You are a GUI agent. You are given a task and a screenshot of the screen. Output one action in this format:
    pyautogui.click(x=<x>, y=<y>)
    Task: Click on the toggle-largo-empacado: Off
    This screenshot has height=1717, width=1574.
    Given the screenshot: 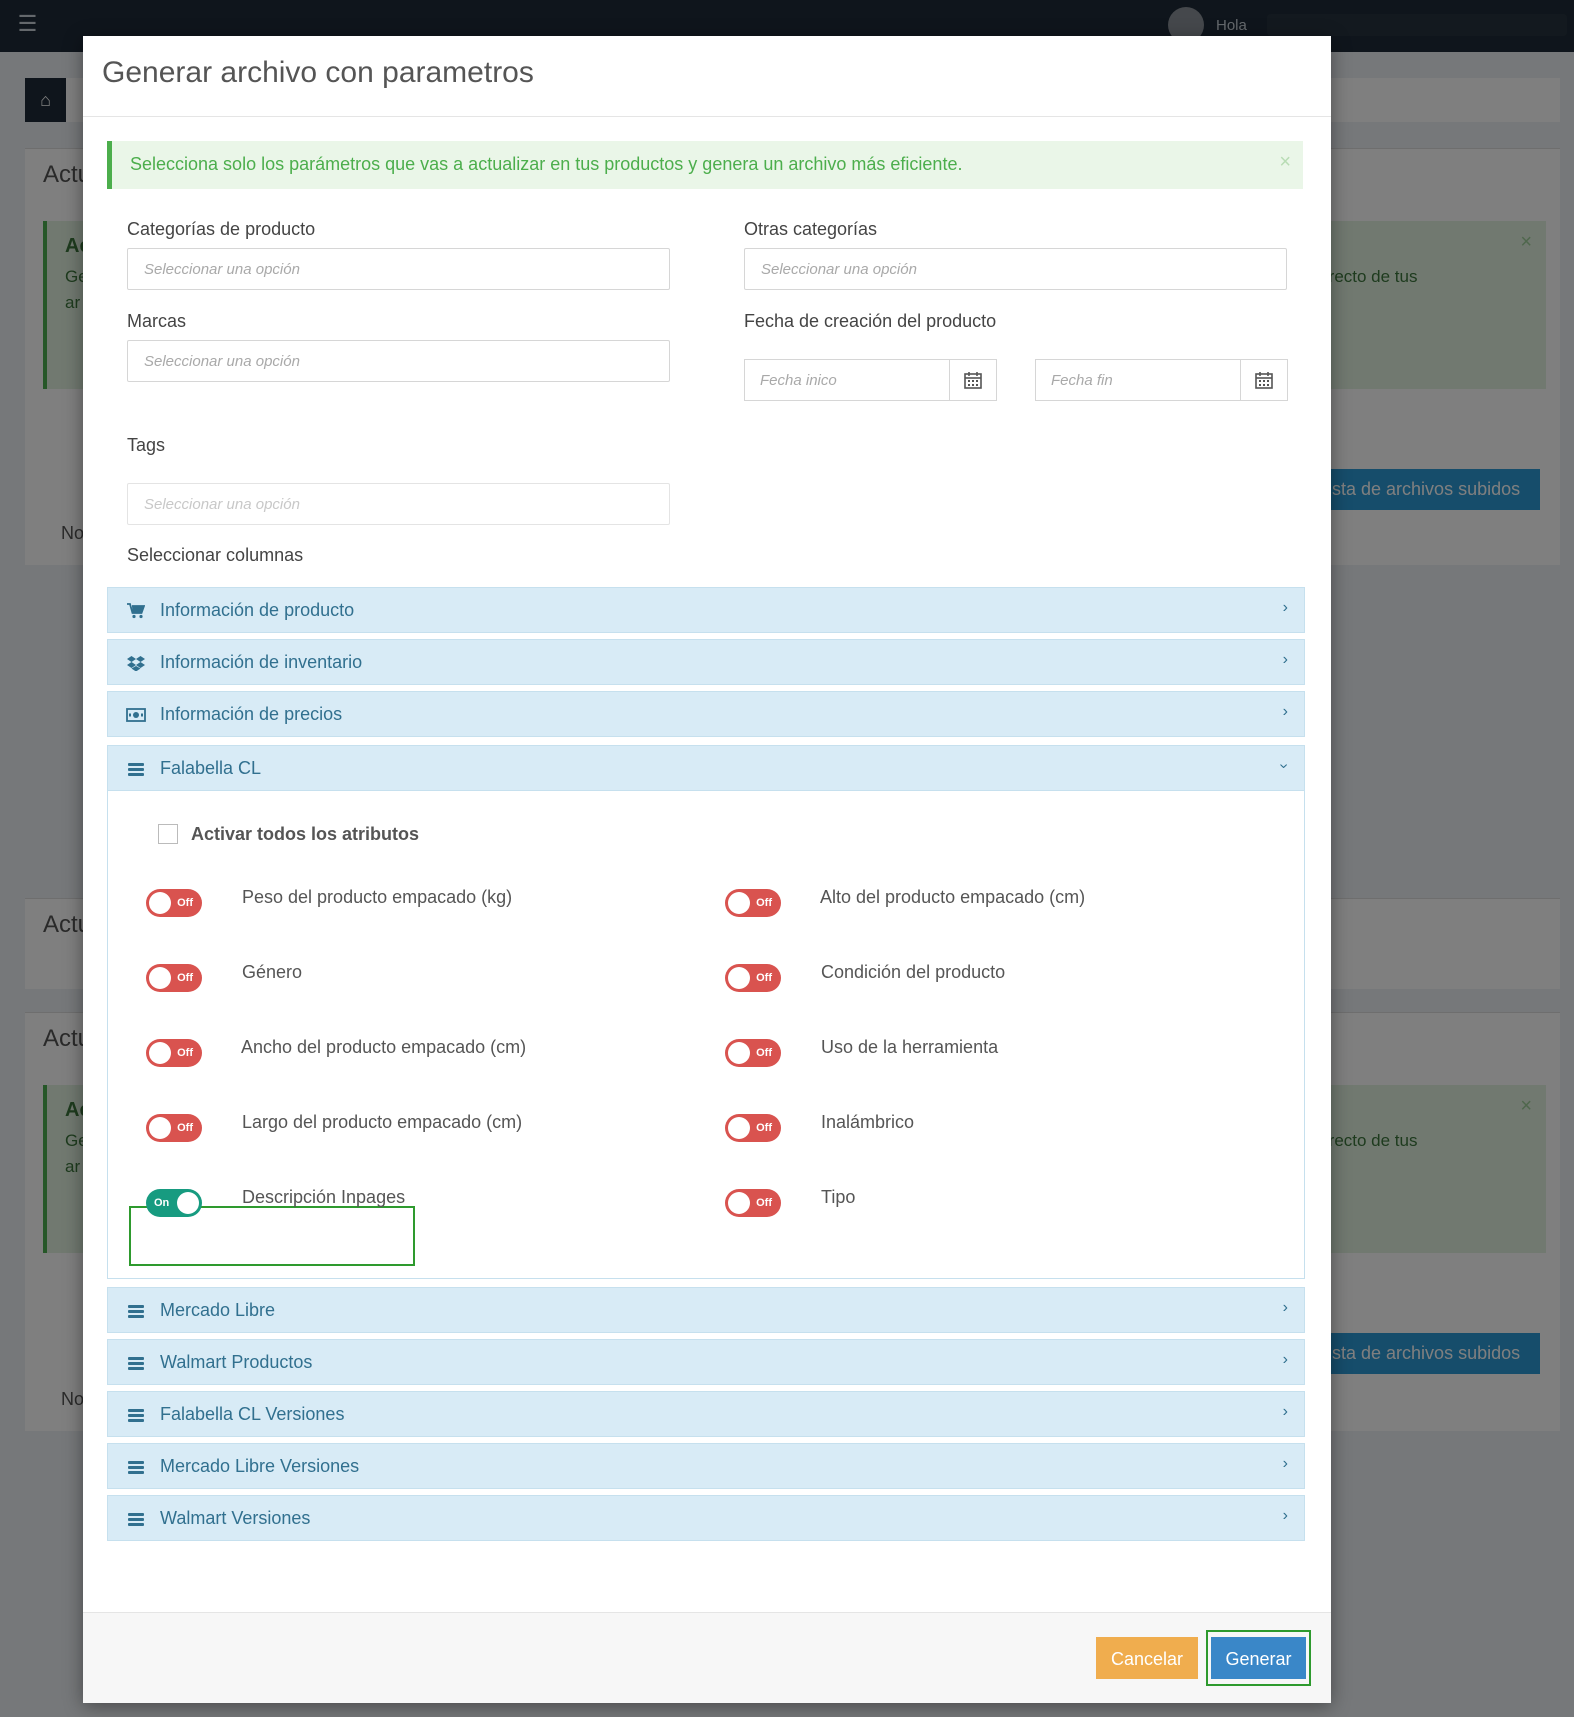 What is the action you would take?
    pyautogui.click(x=174, y=1128)
    